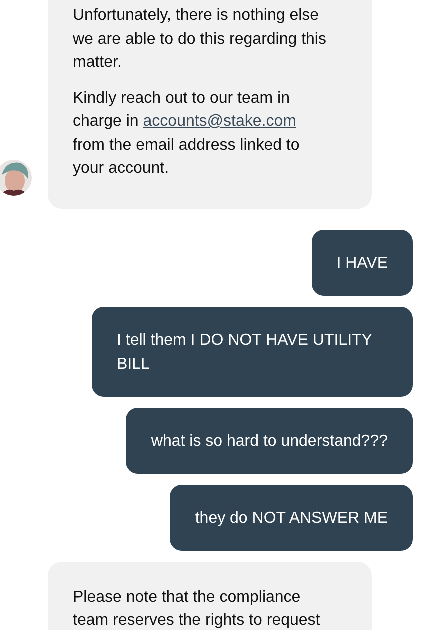  Describe the element at coordinates (362, 263) in the screenshot. I see `sent-message: I HAVE` at that location.